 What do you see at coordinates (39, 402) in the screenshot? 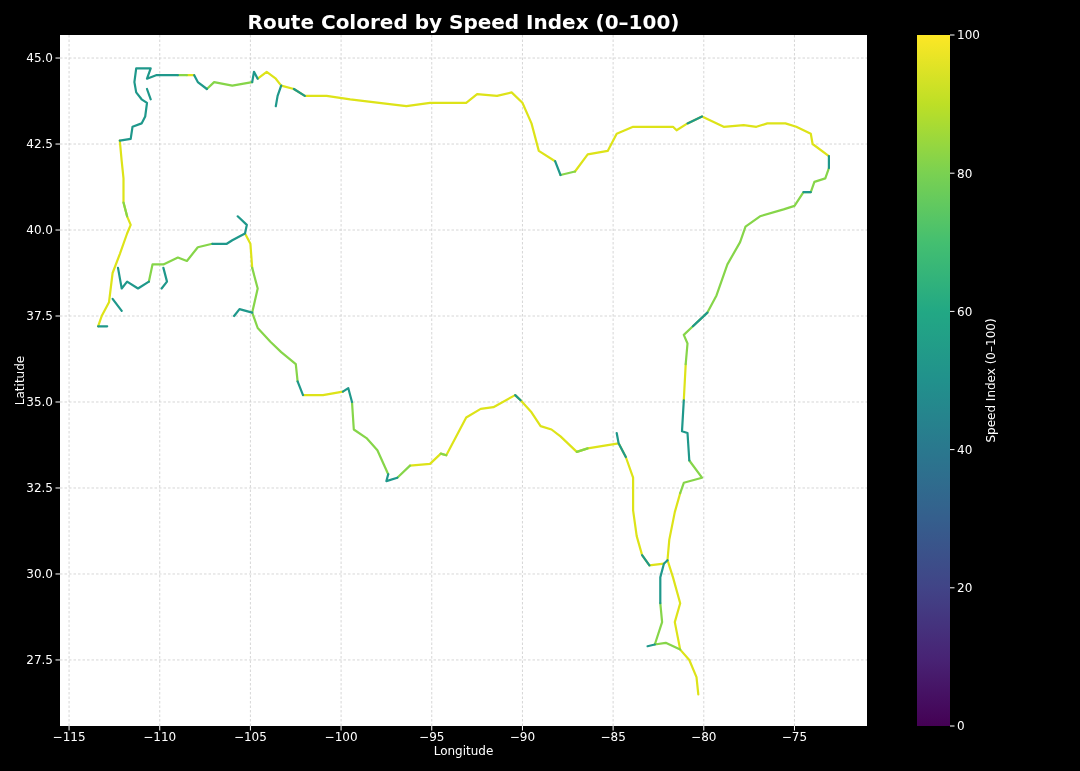
I see `y-tick-label: 35.0` at bounding box center [39, 402].